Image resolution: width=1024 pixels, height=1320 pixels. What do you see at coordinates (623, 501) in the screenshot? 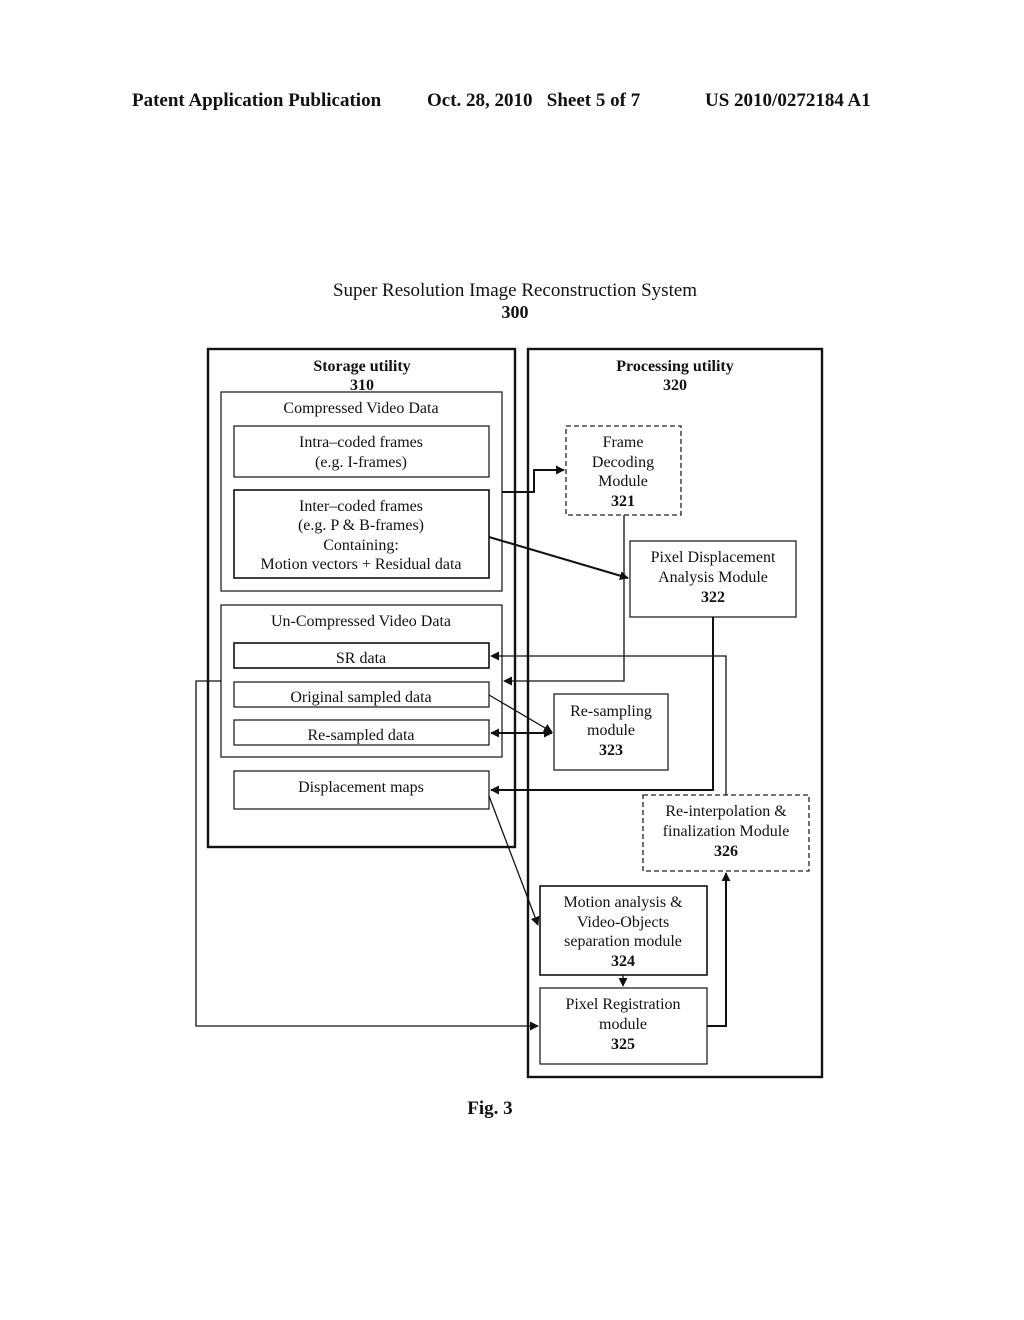
I see `module-321-ref: 321` at bounding box center [623, 501].